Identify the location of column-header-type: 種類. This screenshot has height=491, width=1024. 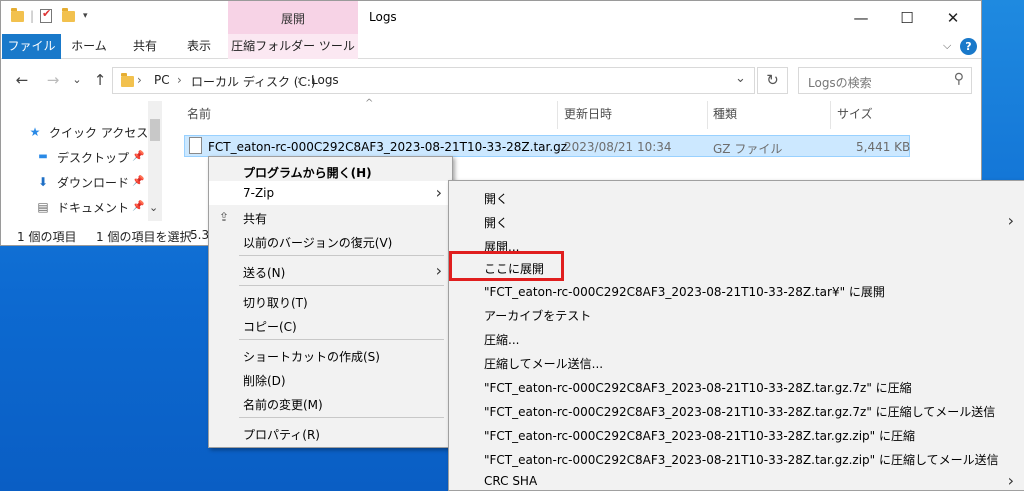
(725, 113).